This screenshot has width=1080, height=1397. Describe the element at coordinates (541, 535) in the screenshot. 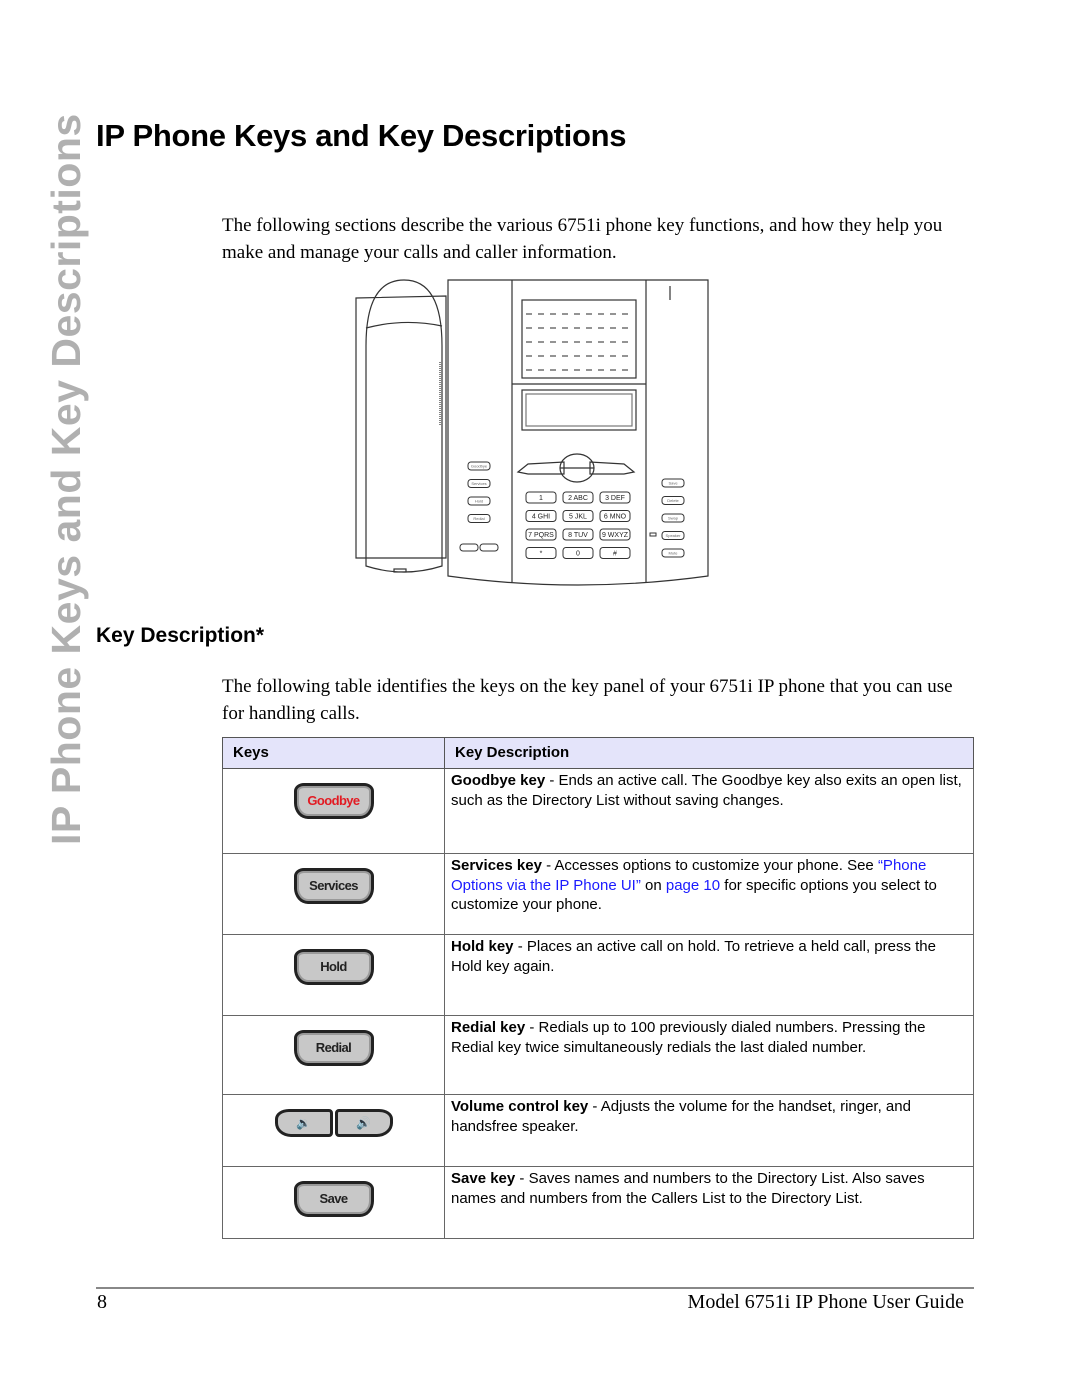

I see `phone-dial-key-label: 7 PQRS` at that location.